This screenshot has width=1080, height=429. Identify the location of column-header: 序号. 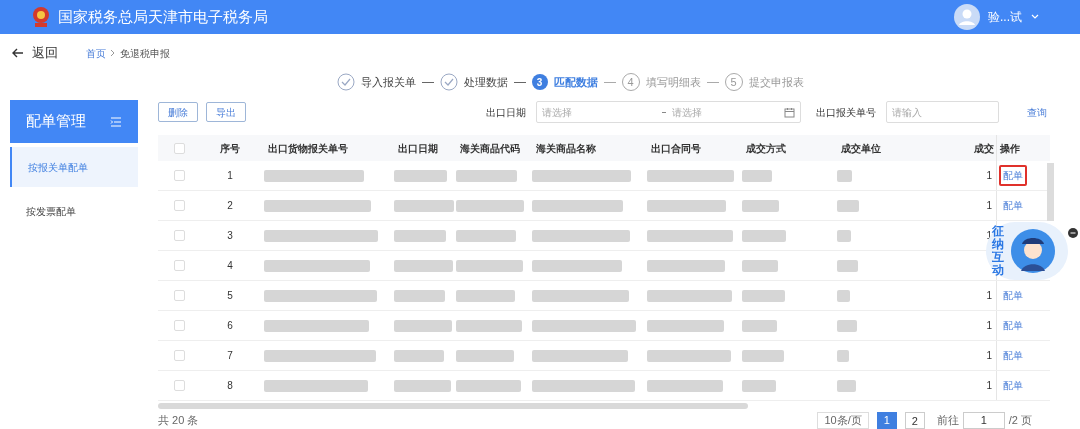
(230, 148).